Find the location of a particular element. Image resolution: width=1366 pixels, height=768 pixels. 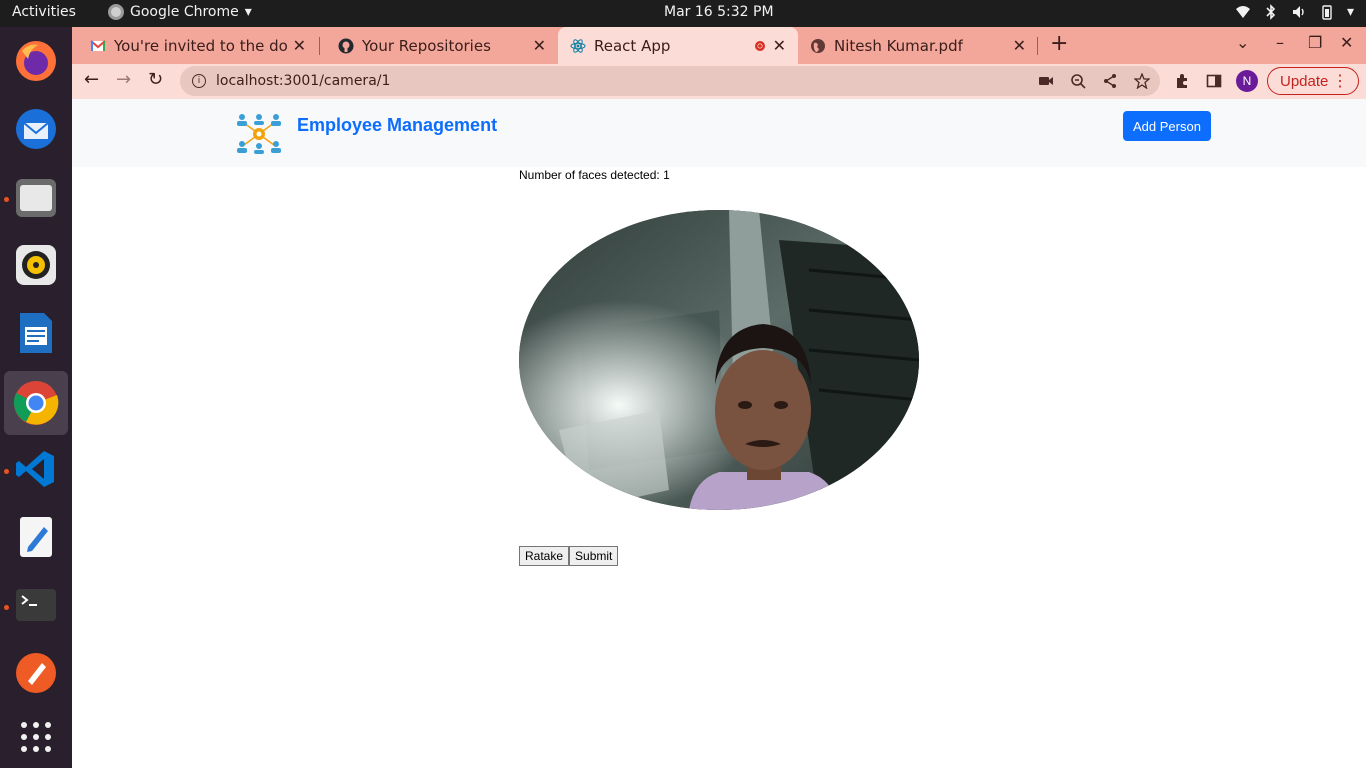

camera-capture-preview is located at coordinates (719, 360).